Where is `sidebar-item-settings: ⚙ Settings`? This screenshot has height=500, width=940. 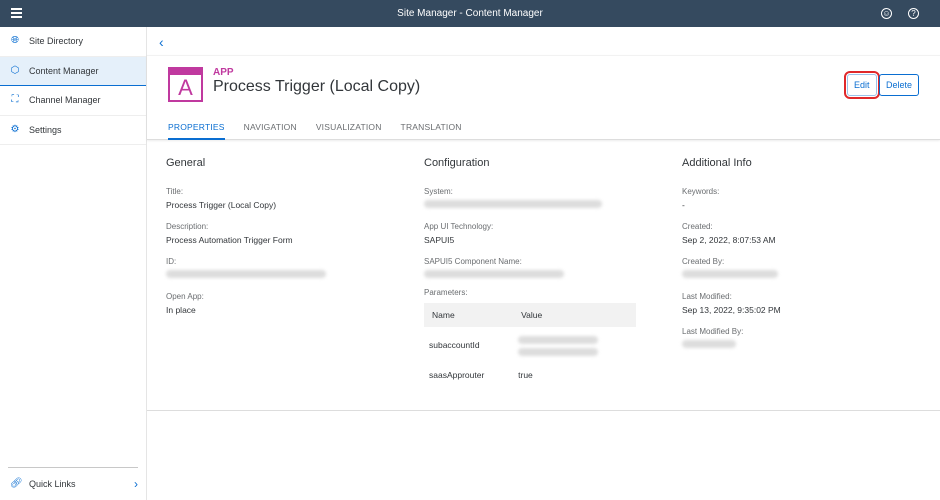 sidebar-item-settings: ⚙ Settings is located at coordinates (73, 130).